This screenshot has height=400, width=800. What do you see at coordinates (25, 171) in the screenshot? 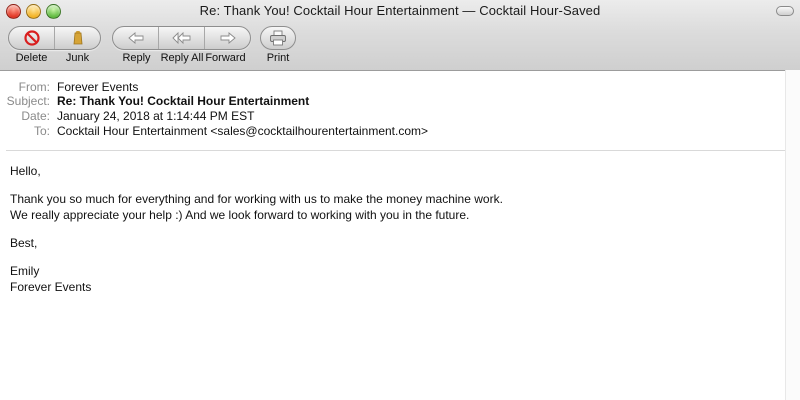
I see `greeting: Hello,` at bounding box center [25, 171].